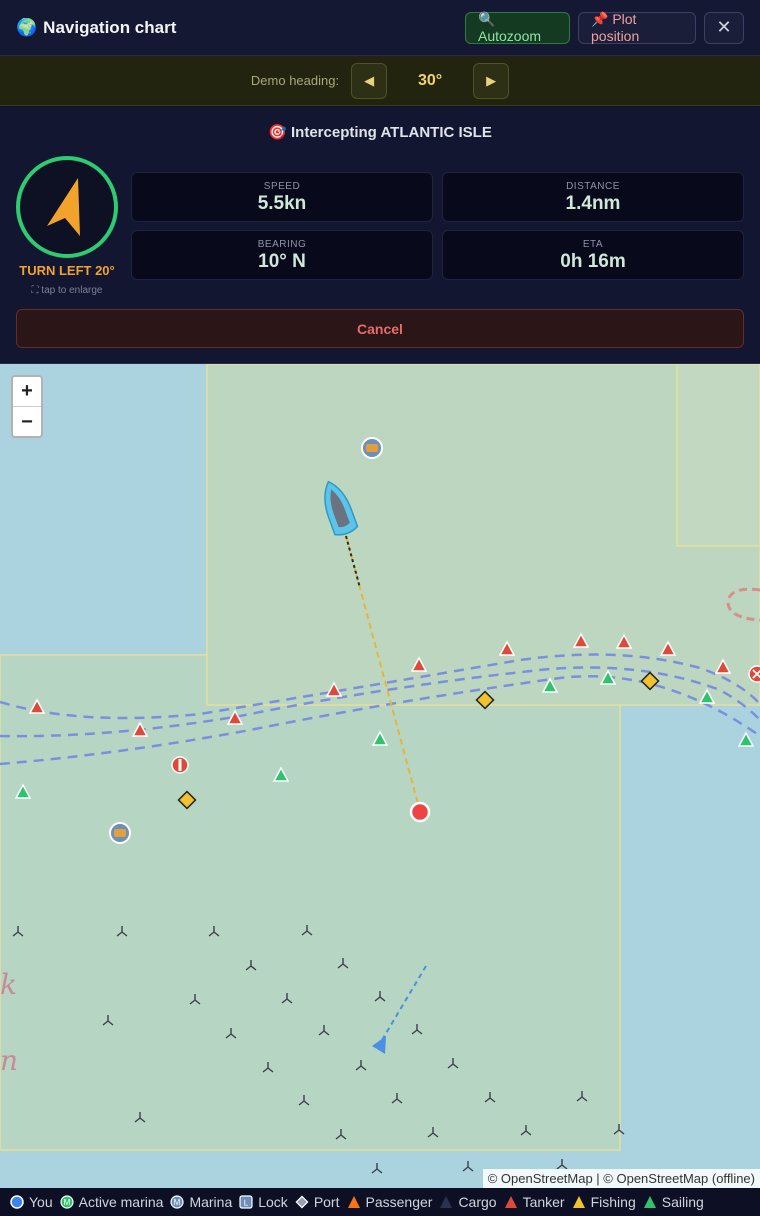 This screenshot has width=760, height=1216. I want to click on intercept-target-icon, so click(420, 812).